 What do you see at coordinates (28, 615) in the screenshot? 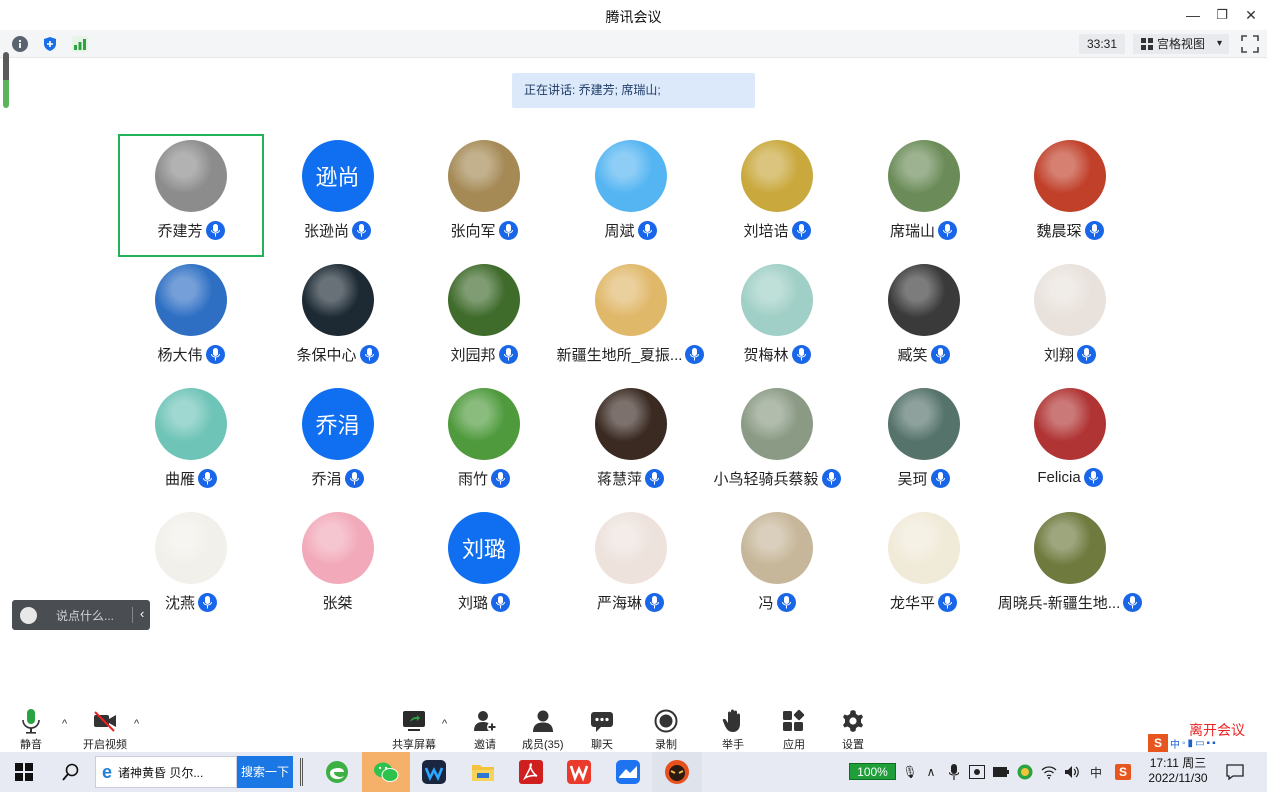
I see `emoji-icon` at bounding box center [28, 615].